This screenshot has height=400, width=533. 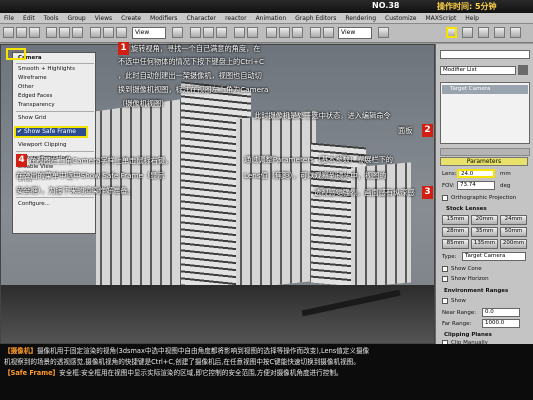 I want to click on lens-200mm-button: 200mm, so click(x=513, y=244).